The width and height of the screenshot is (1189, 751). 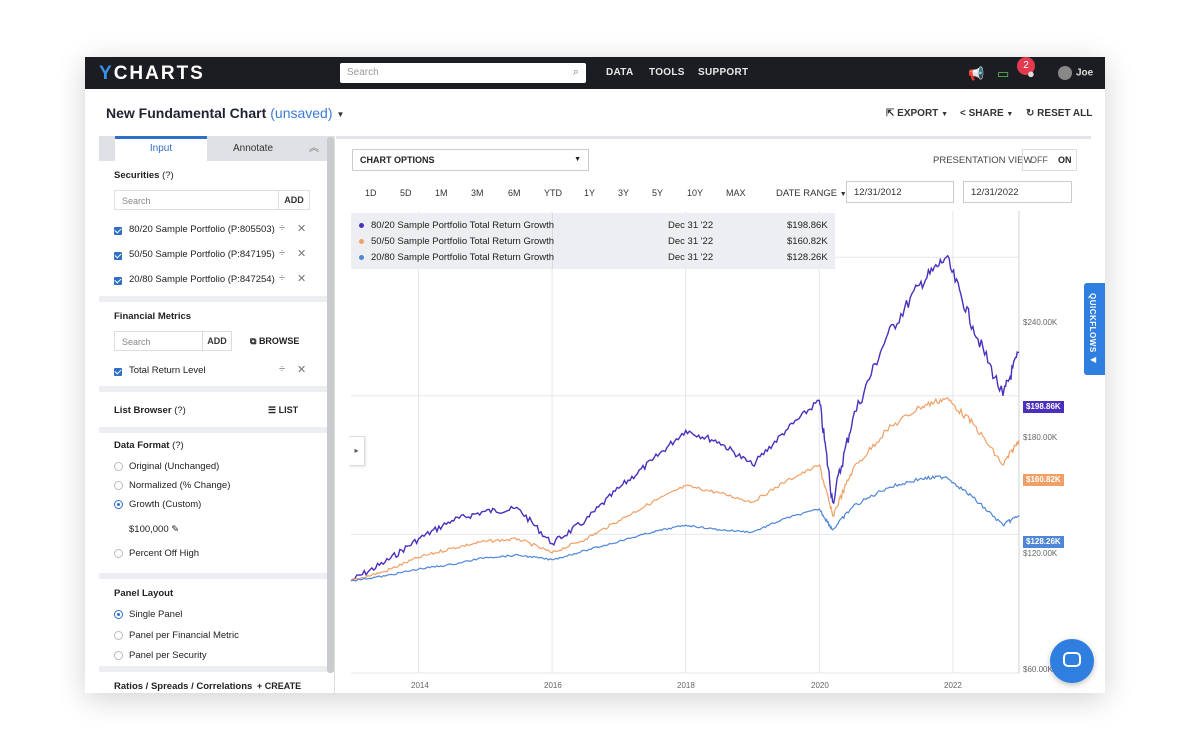 What do you see at coordinates (144, 175) in the screenshot?
I see `securities-title: Securities (?)` at bounding box center [144, 175].